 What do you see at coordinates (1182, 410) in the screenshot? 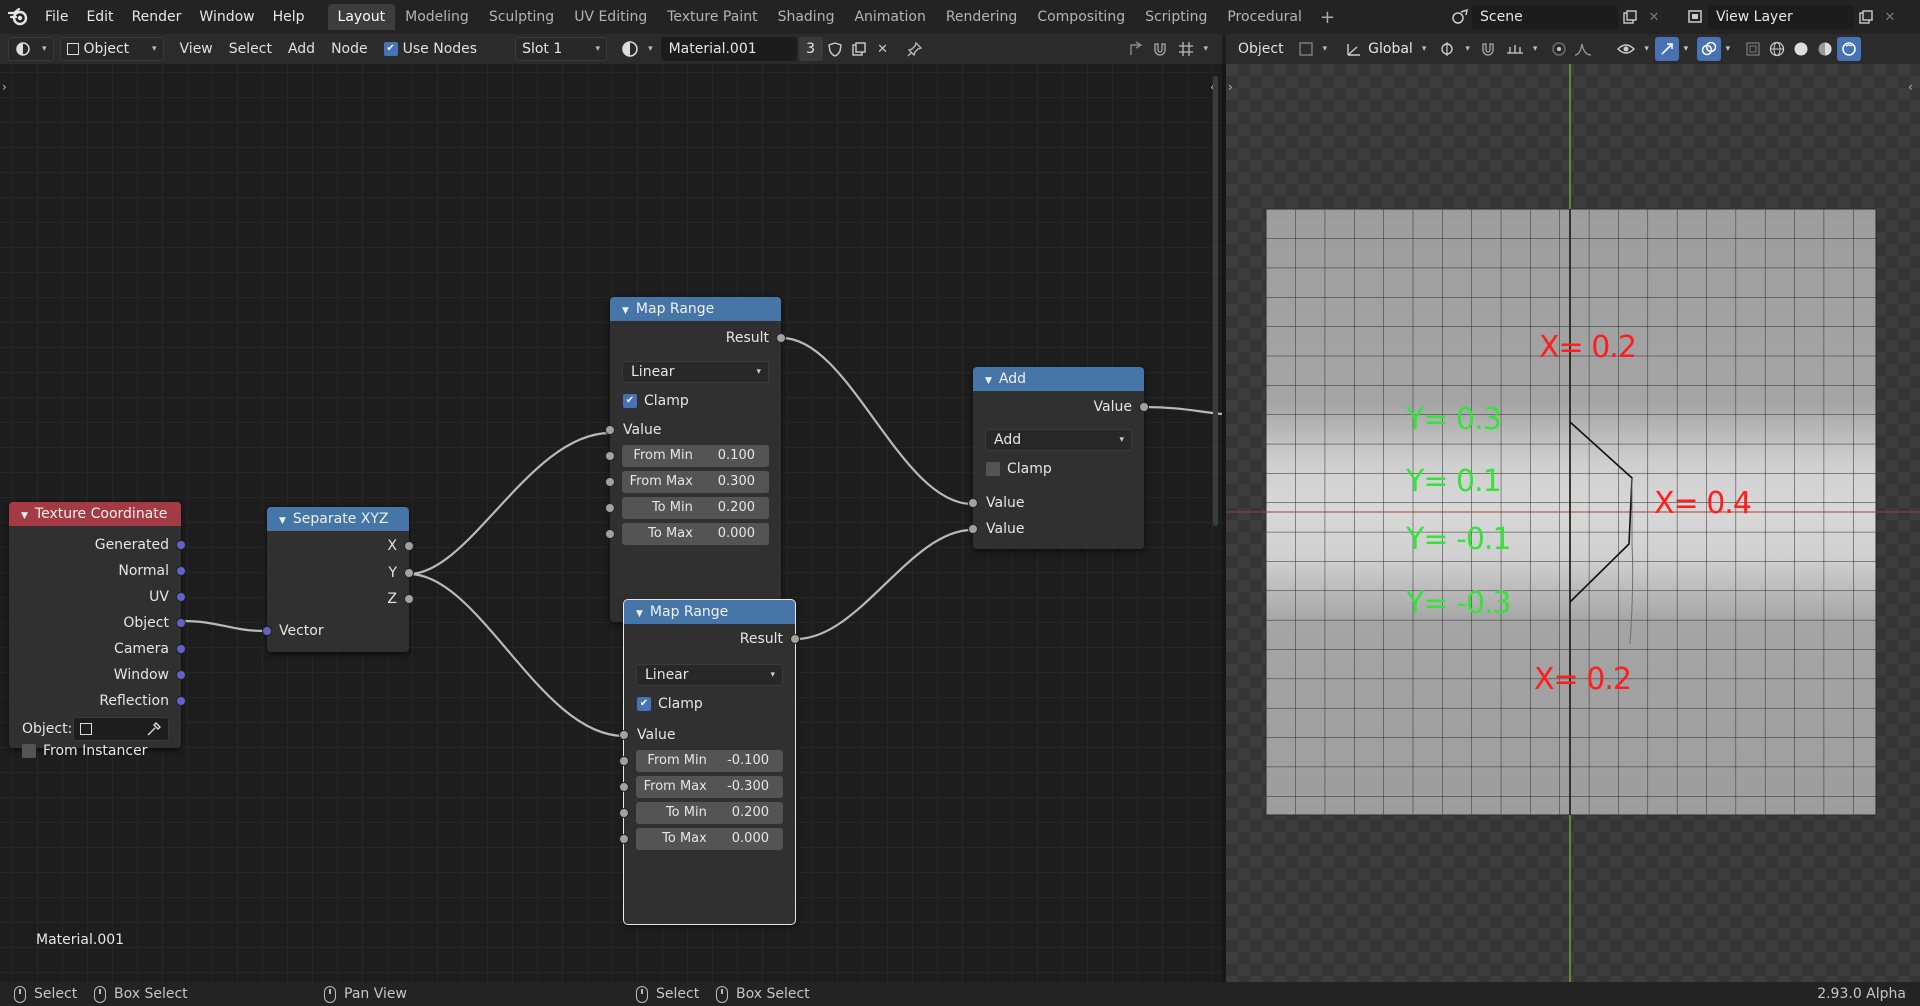
I see `link-add-output` at bounding box center [1182, 410].